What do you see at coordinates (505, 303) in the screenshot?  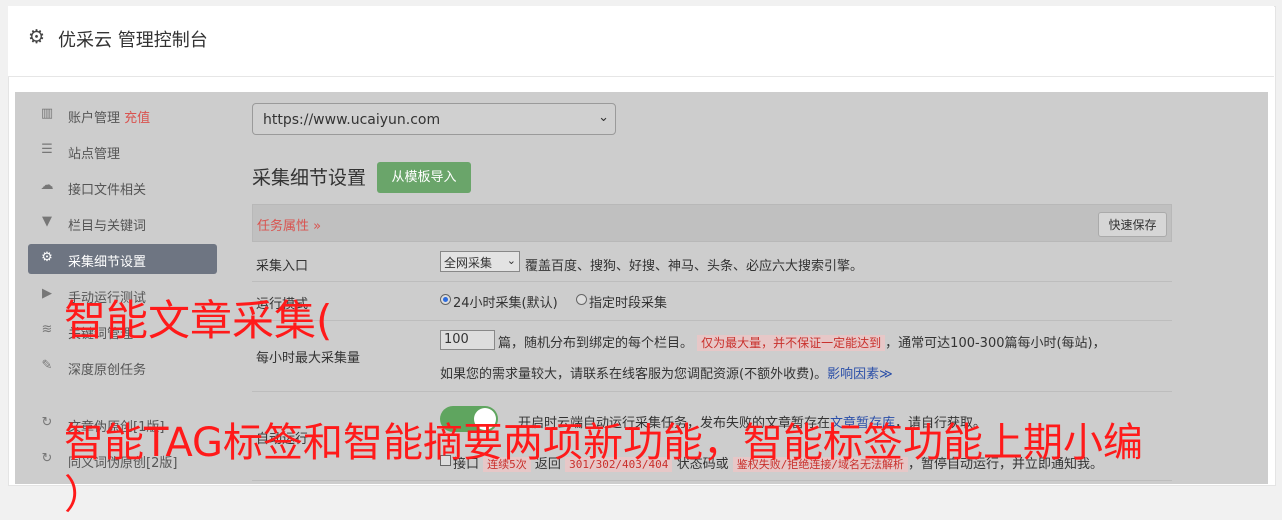 I see `mode-option-24h: 24小时采集(默认)` at bounding box center [505, 303].